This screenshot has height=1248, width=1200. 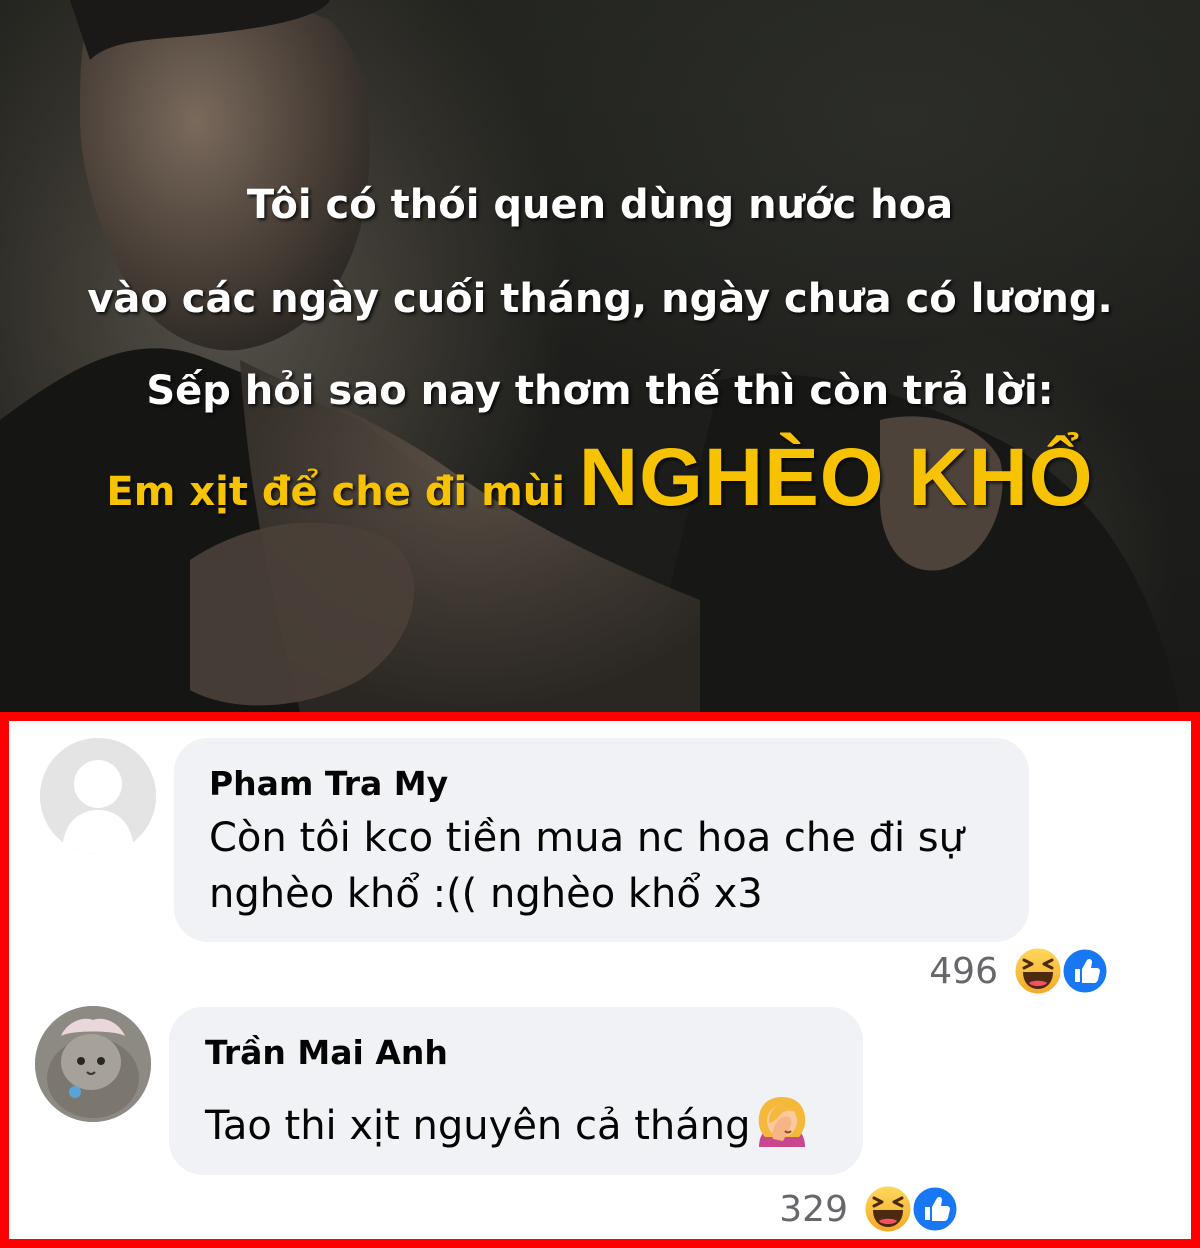 What do you see at coordinates (326, 1052) in the screenshot?
I see `comment-author: Trần Mai Anh` at bounding box center [326, 1052].